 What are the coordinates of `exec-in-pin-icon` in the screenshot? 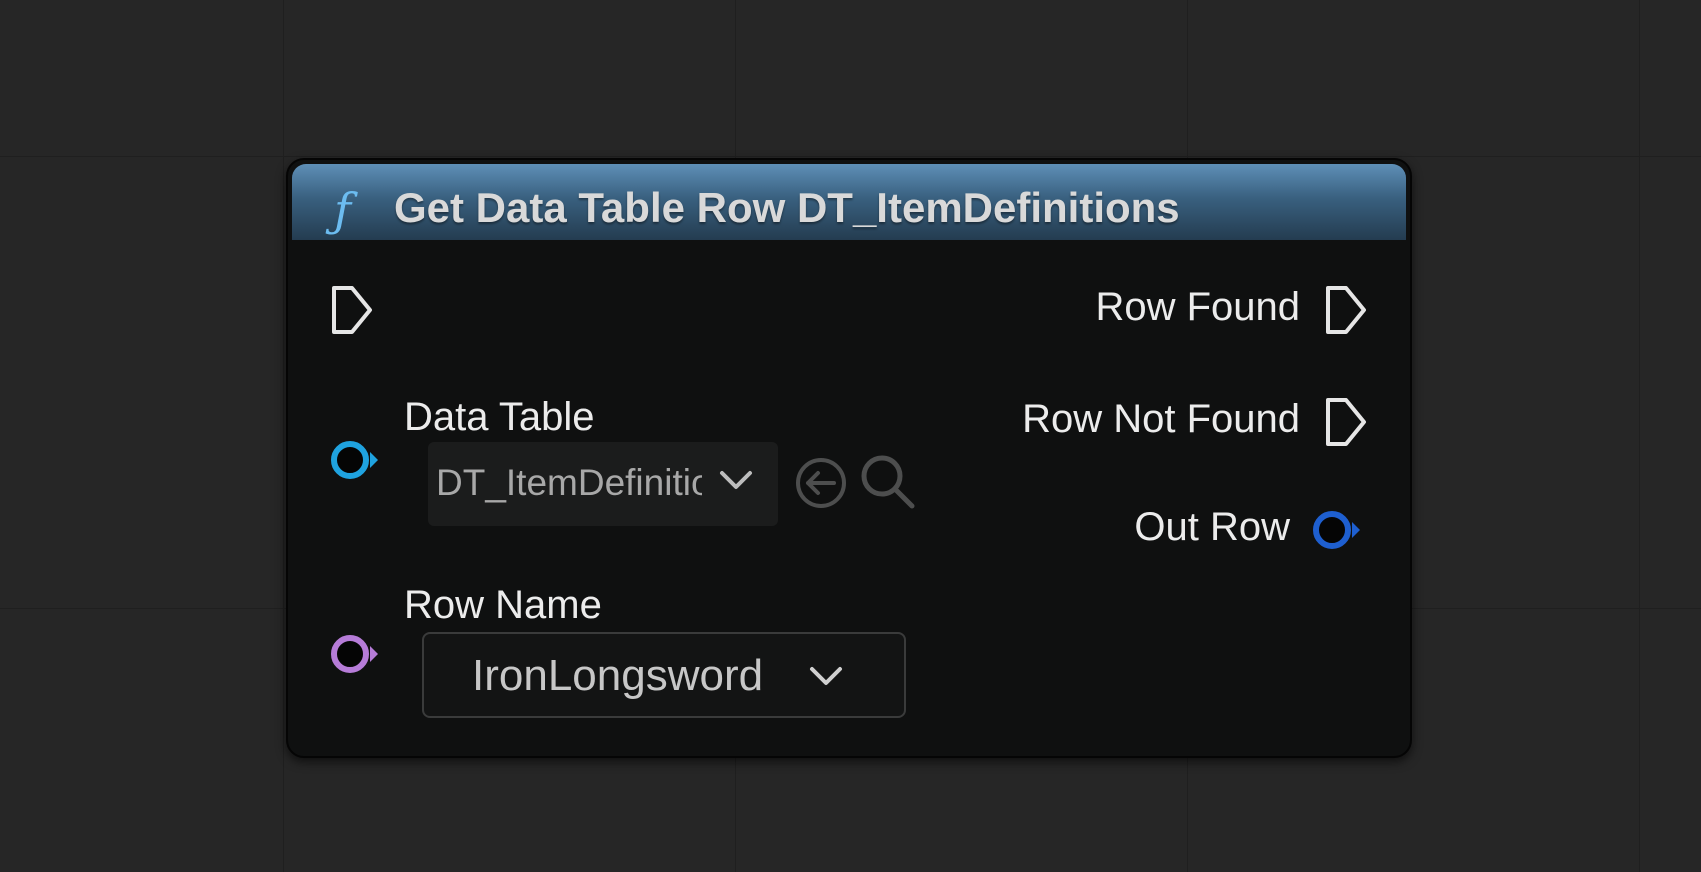 It's located at (353, 310).